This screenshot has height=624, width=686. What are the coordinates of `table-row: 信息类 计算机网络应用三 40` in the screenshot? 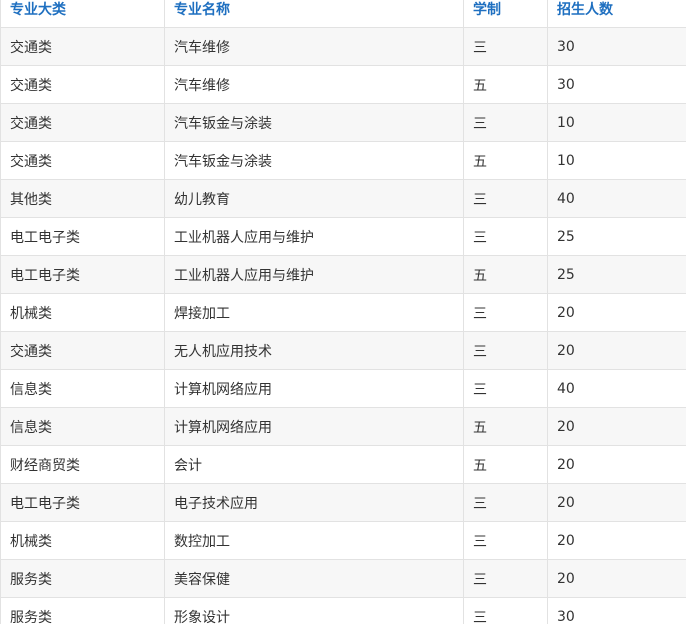 It's located at (343, 388).